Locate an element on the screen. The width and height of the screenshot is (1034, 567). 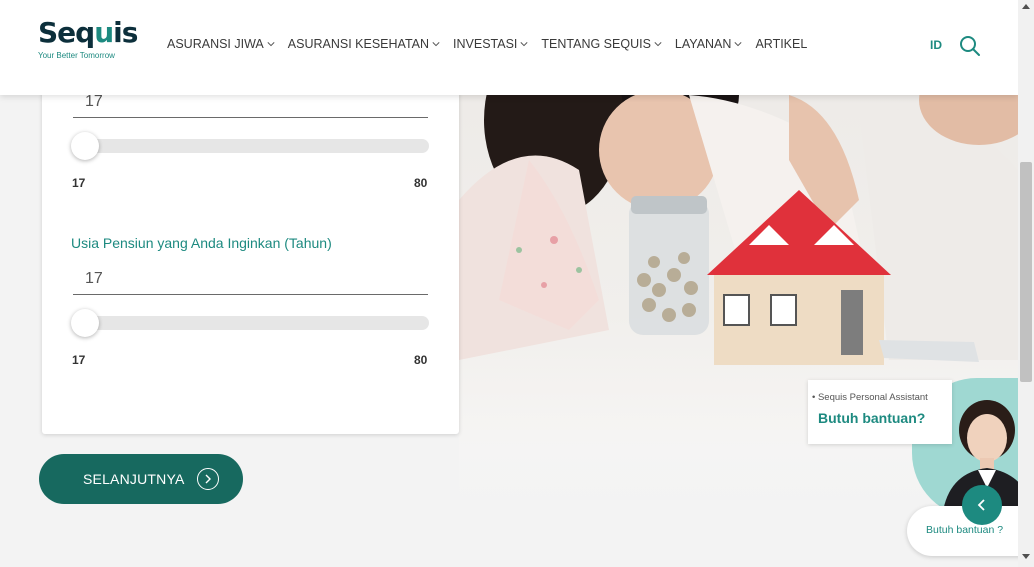
next-button: SELANJUTNYA is located at coordinates (141, 479).